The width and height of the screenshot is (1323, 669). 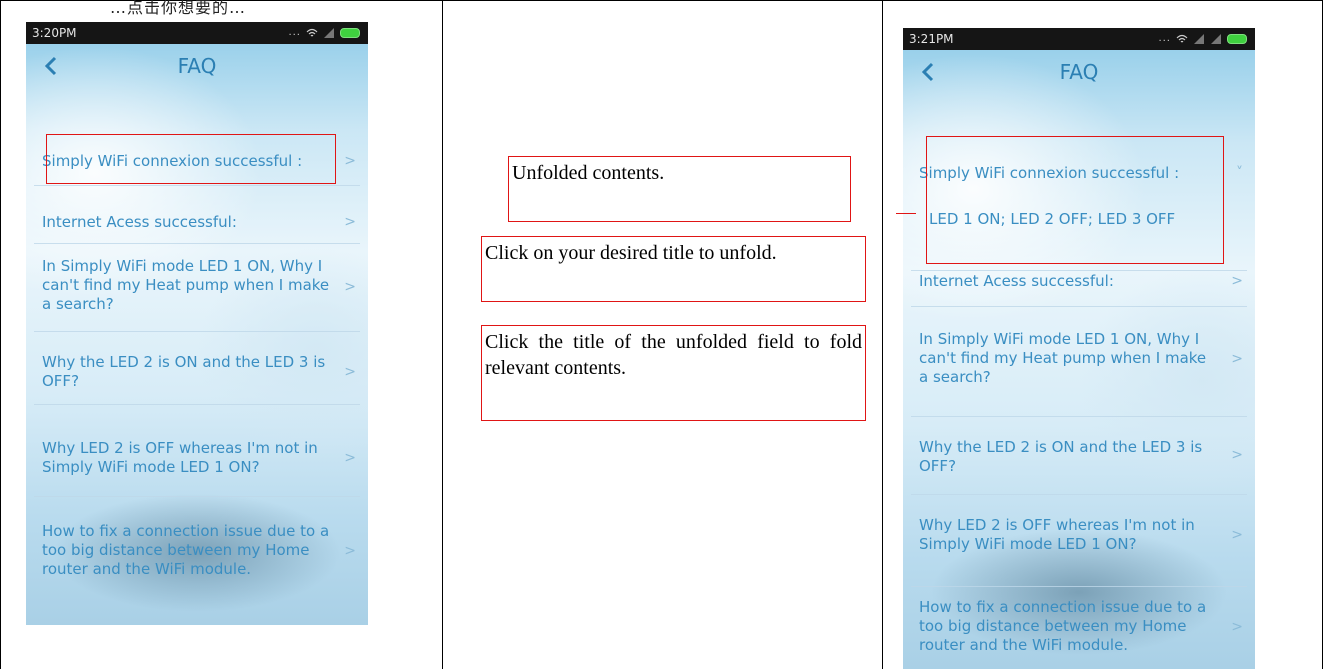 I want to click on note-unfolded: Unfolded contents., so click(x=679, y=189).